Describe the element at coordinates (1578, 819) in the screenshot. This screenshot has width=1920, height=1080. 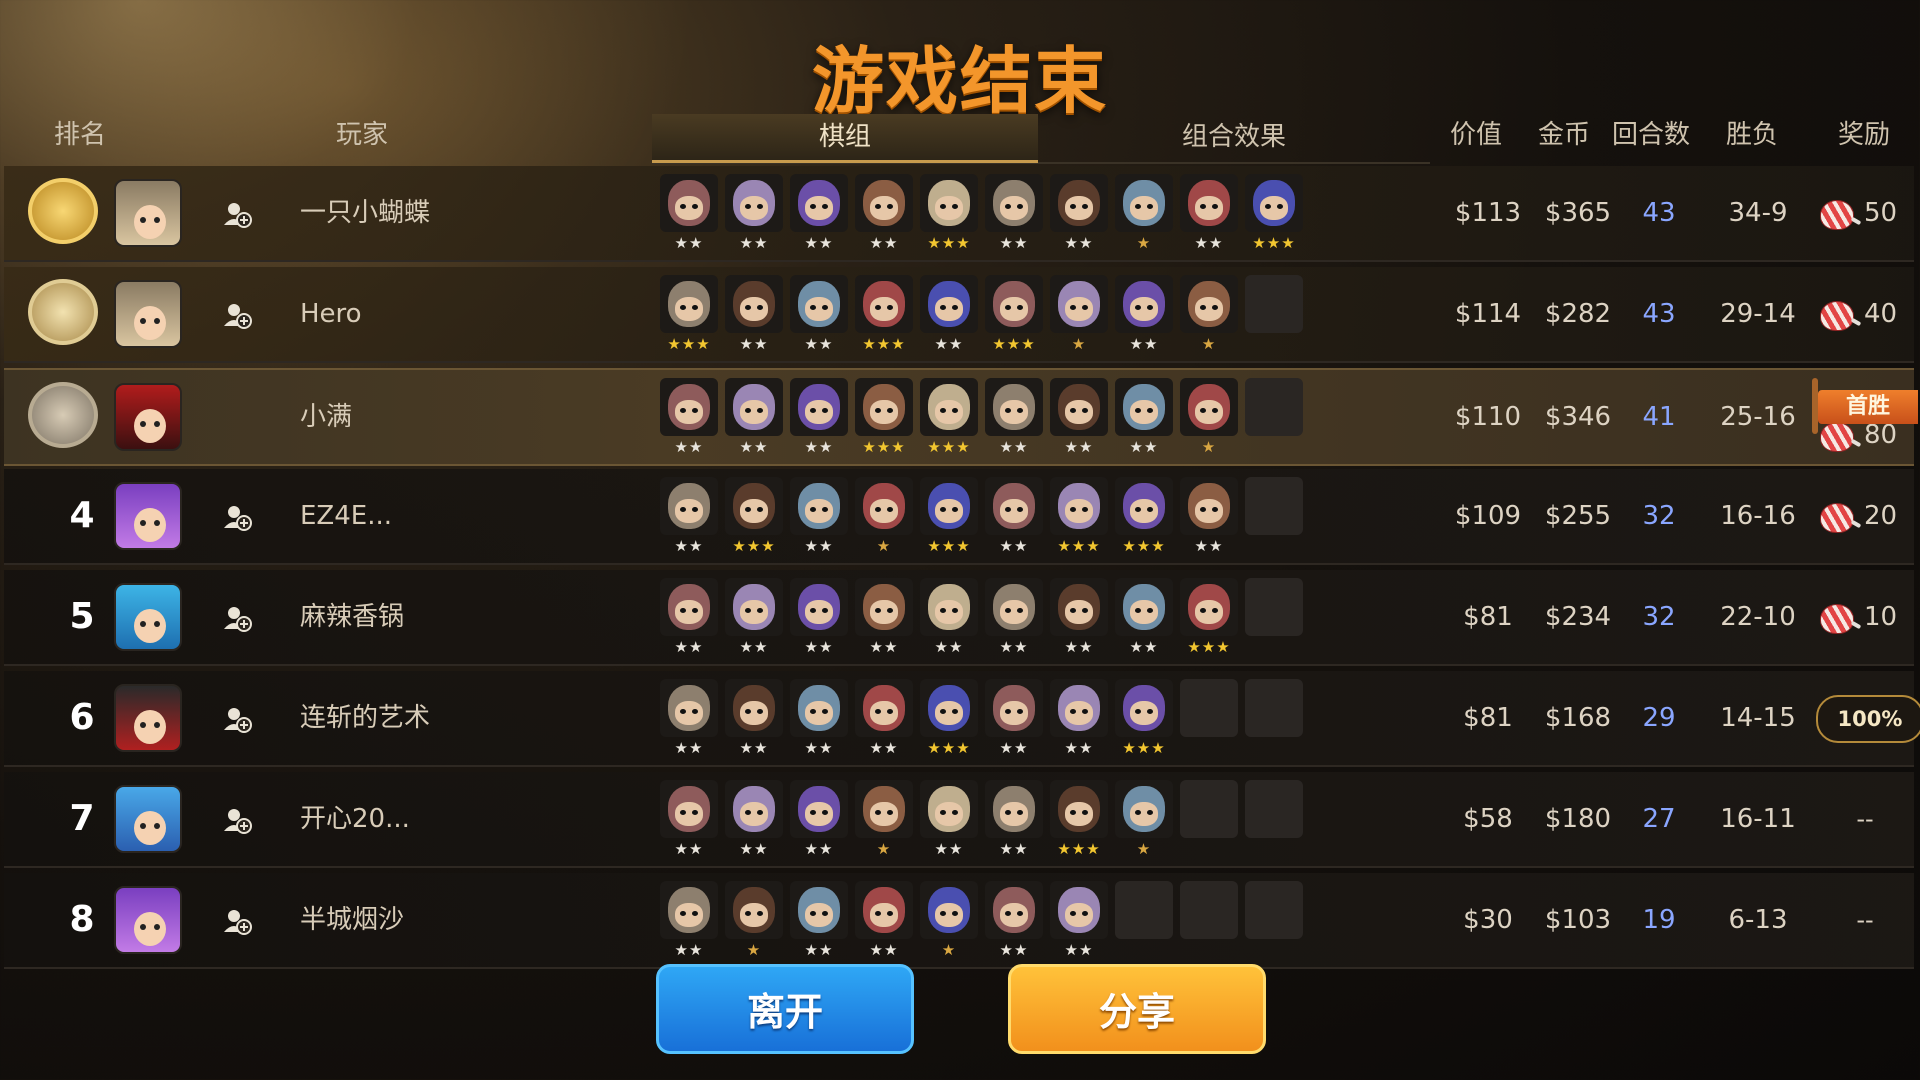
I see `gold-cell: $180` at that location.